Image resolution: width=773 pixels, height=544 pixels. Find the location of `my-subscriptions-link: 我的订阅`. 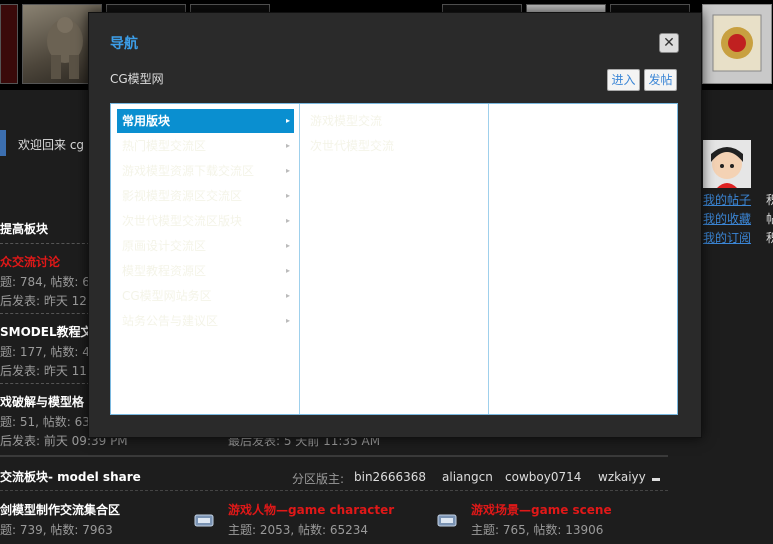

my-subscriptions-link: 我的订阅 is located at coordinates (727, 237).